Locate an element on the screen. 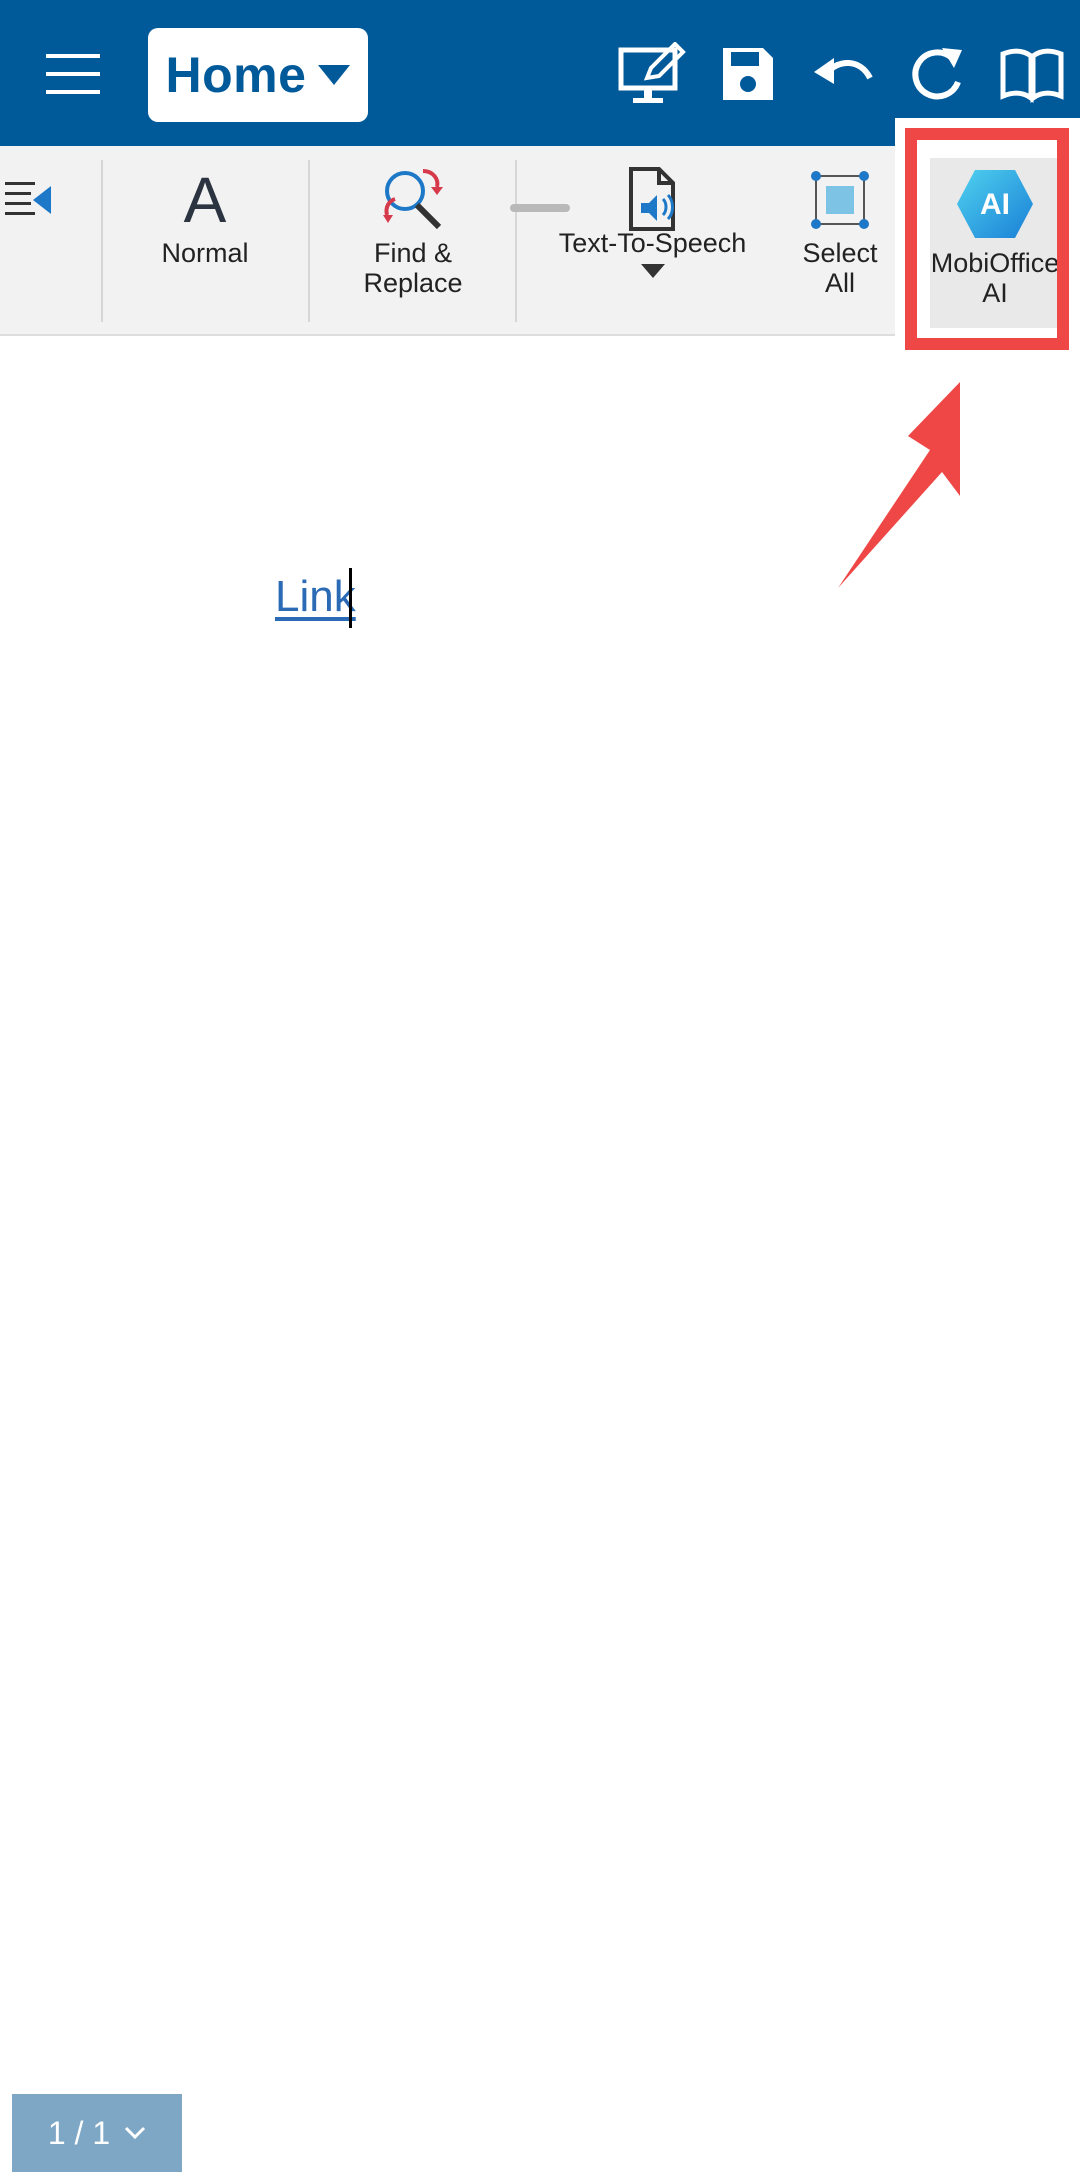  ribbon-item-select-all: Select All is located at coordinates (840, 242).